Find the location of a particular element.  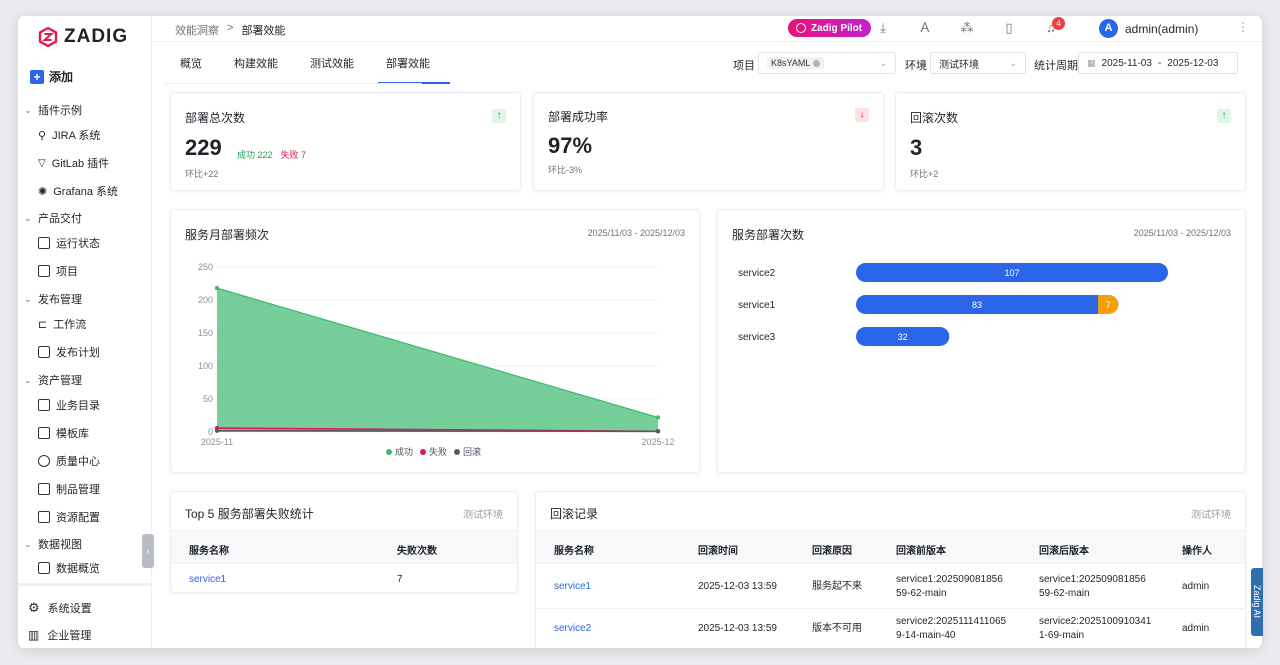

sidebar-item-label: 模板库 is located at coordinates (72, 434).